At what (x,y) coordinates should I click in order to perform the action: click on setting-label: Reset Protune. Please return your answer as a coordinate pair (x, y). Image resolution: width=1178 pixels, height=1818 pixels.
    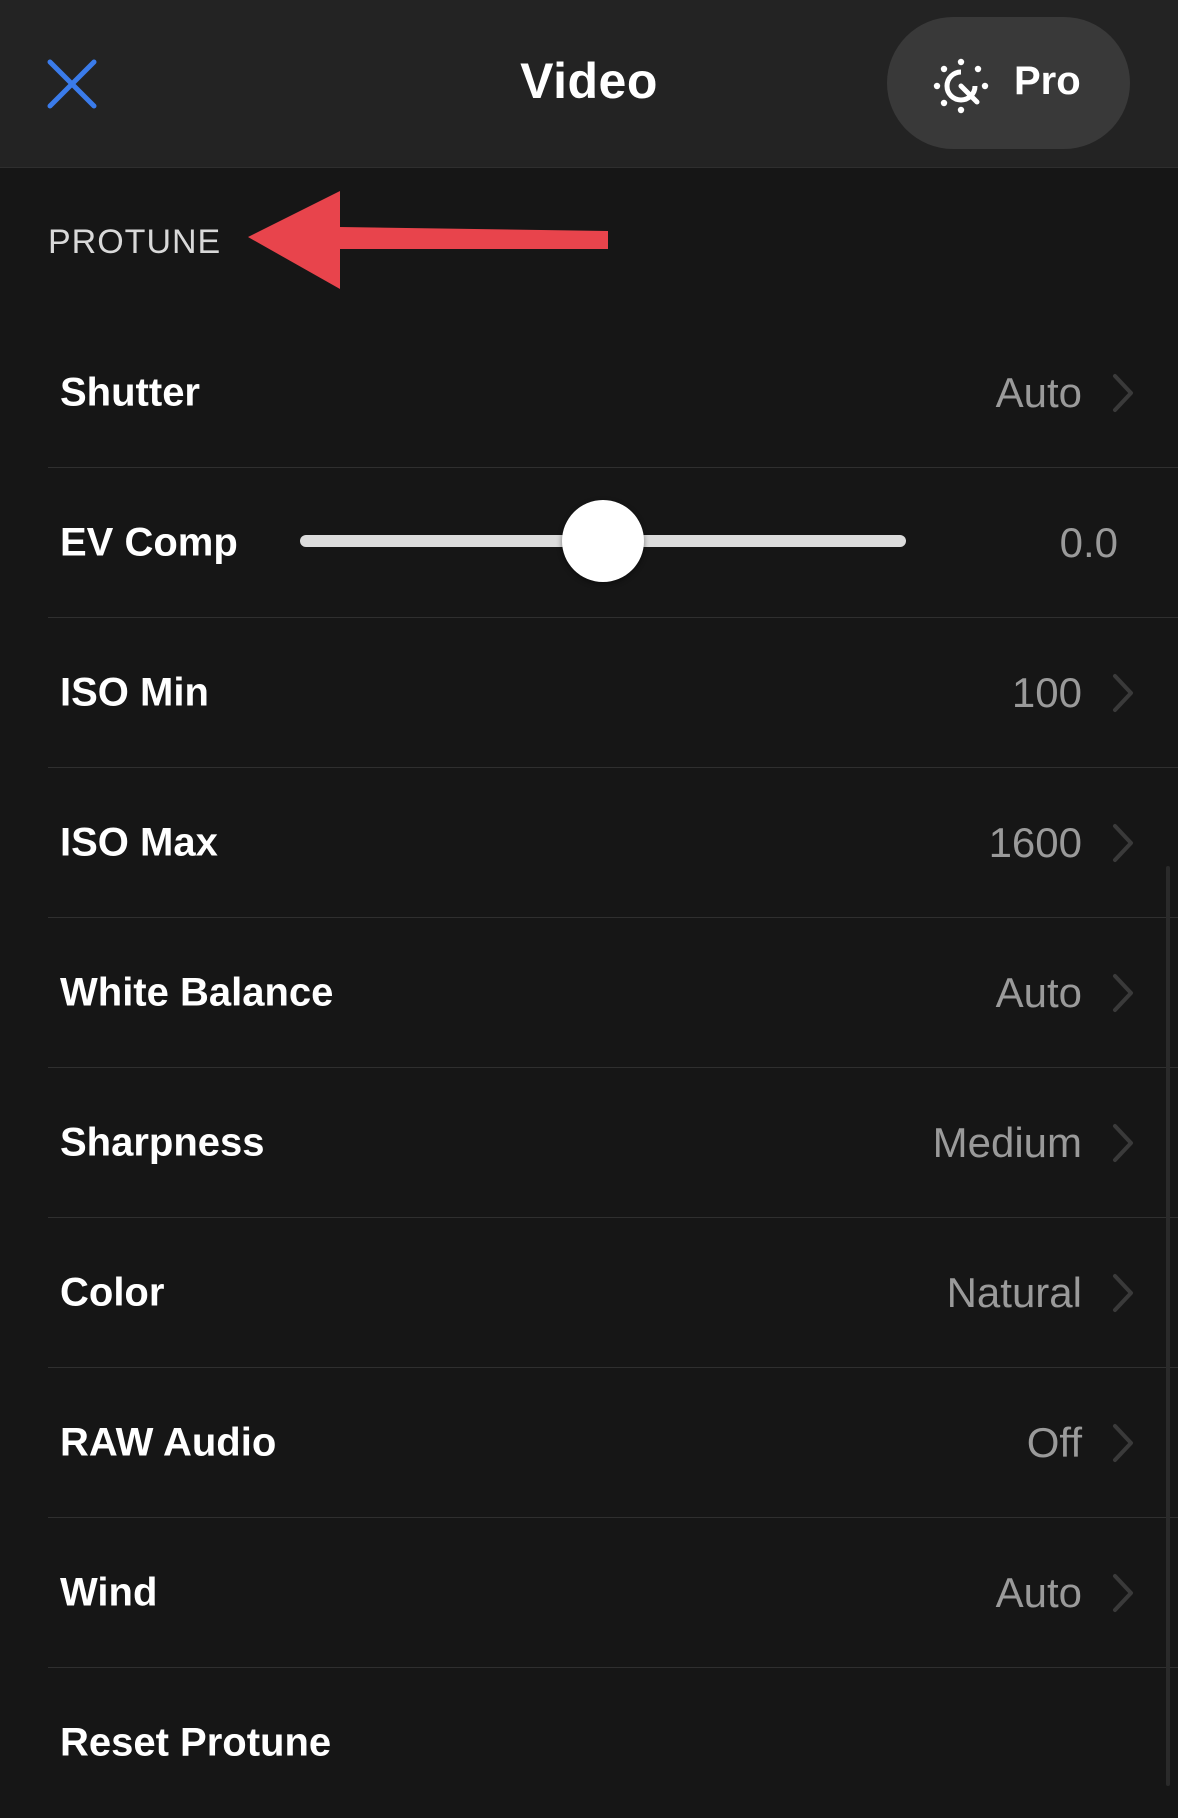
    Looking at the image, I should click on (196, 1742).